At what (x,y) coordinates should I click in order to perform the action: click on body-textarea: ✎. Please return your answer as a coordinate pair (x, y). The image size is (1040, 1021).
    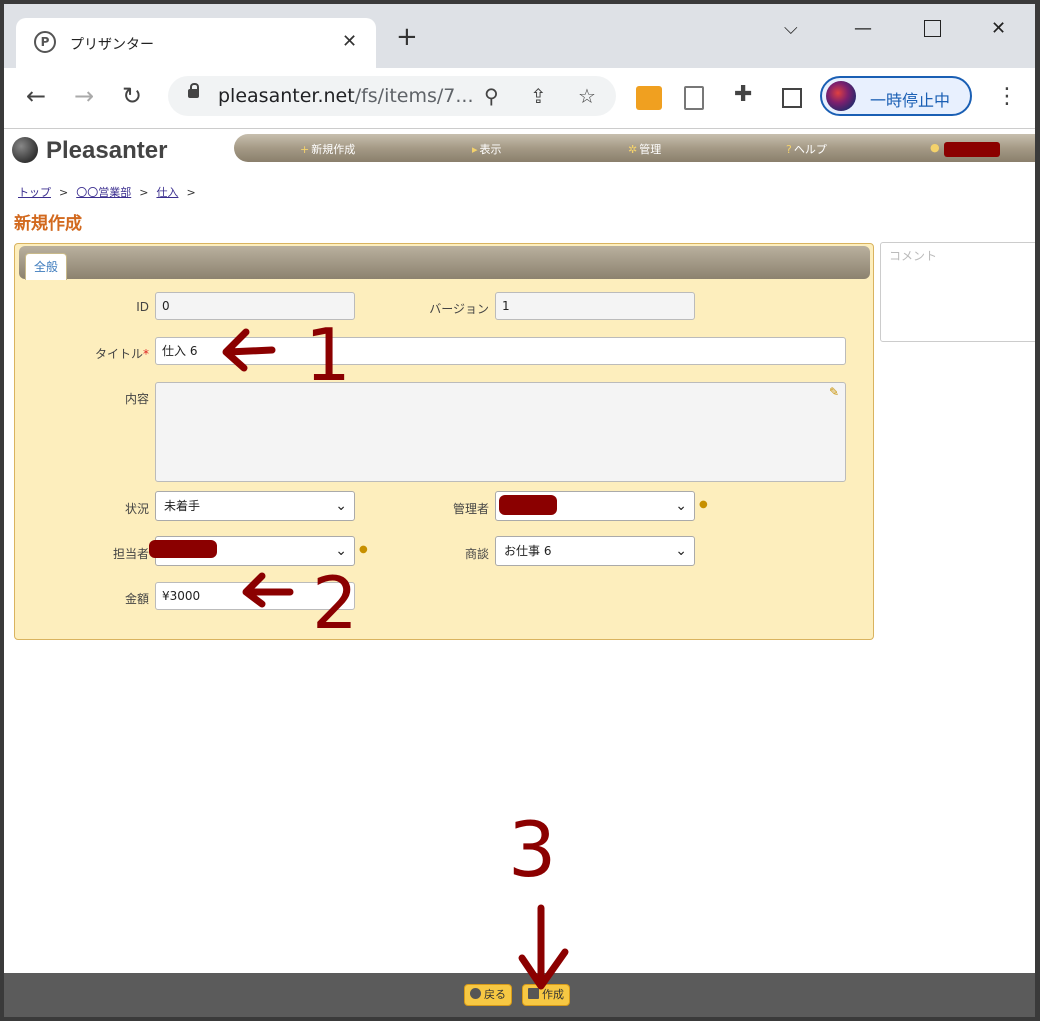
    Looking at the image, I should click on (500, 432).